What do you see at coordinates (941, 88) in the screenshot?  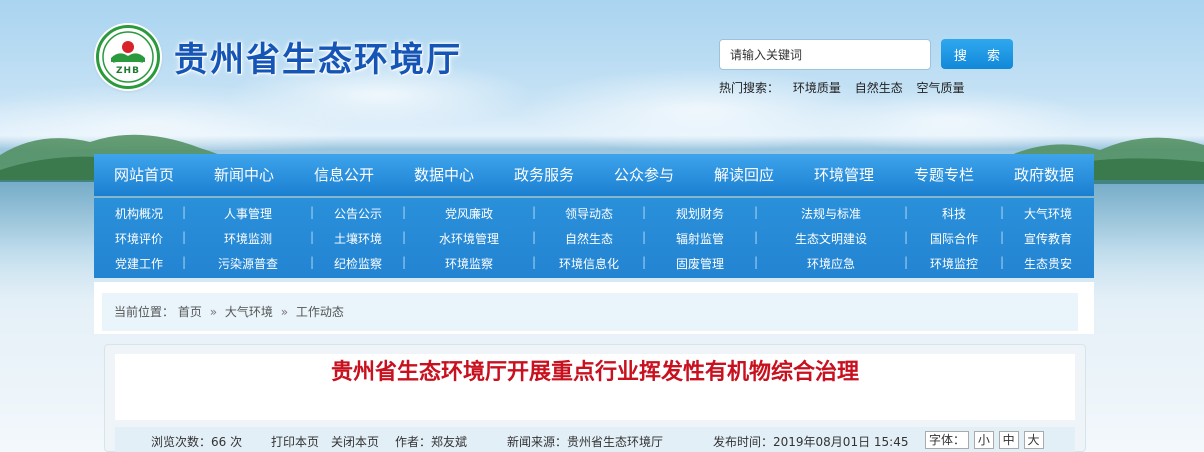 I see `hot-search-link: 空气质量` at bounding box center [941, 88].